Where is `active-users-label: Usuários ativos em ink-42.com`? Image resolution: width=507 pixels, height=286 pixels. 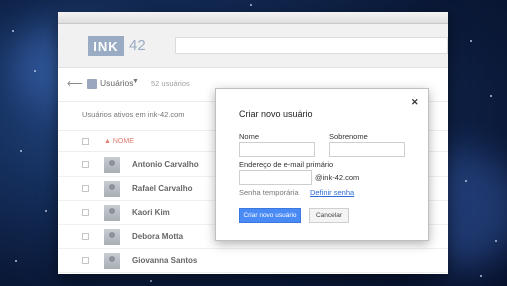
active-users-label: Usuários ativos em ink-42.com is located at coordinates (133, 114).